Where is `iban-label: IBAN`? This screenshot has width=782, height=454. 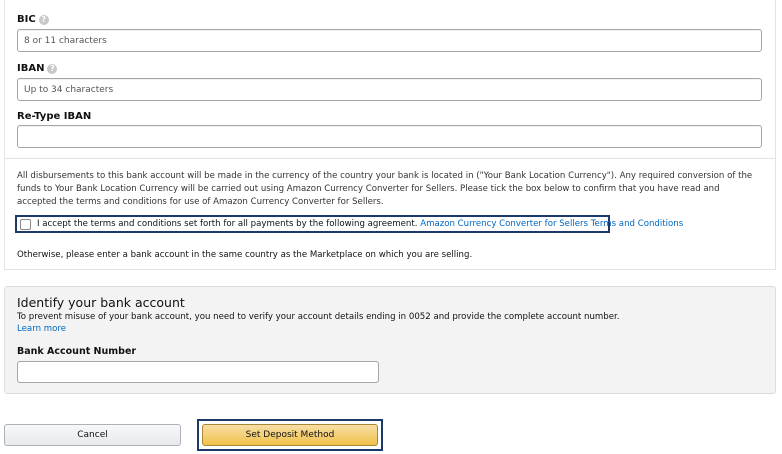
iban-label: IBAN is located at coordinates (31, 68).